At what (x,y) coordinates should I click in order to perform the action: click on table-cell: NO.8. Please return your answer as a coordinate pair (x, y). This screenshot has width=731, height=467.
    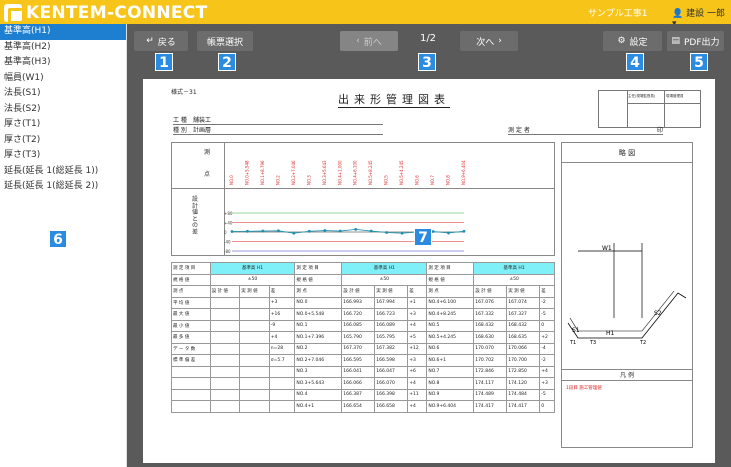
    Looking at the image, I should click on (450, 383).